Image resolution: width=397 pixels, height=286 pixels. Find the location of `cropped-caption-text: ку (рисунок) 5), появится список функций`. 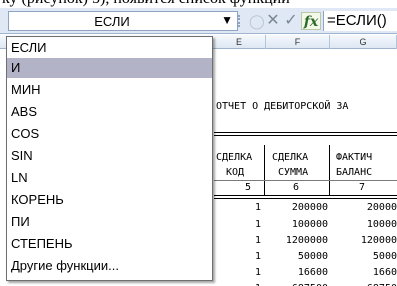

cropped-caption-text: ку (рисунок) 5), появится список функций is located at coordinates (146, 4).